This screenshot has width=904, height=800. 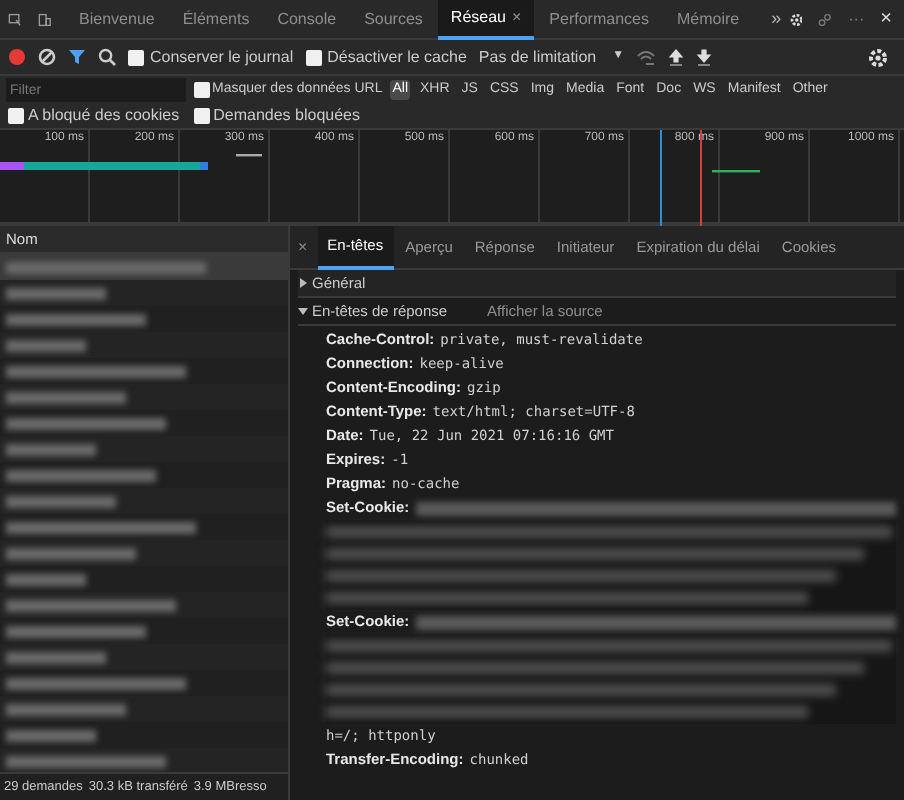 What do you see at coordinates (77, 57) in the screenshot?
I see `filter-icon` at bounding box center [77, 57].